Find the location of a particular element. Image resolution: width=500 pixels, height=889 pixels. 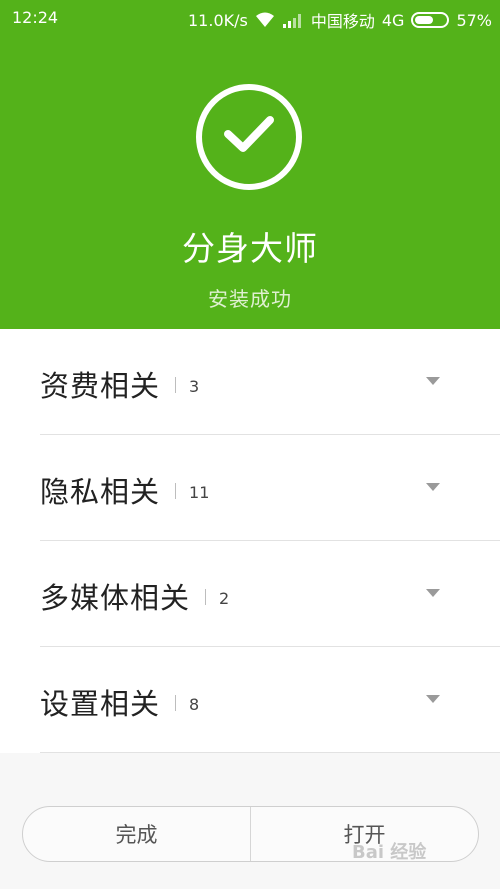

status-bar: 12:24 11.0K/s 中国移动 4G 57% is located at coordinates (250, 18).